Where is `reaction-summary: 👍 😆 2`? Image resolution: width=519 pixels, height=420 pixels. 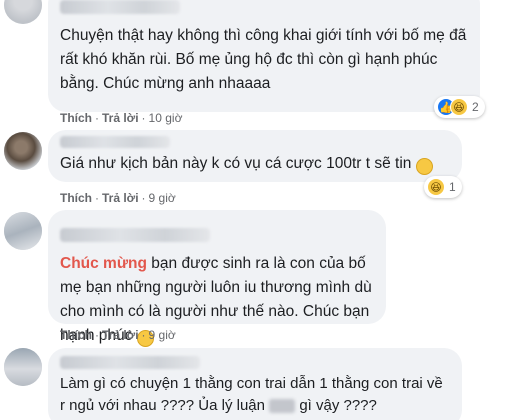
reaction-summary: 👍 😆 2 is located at coordinates (459, 107).